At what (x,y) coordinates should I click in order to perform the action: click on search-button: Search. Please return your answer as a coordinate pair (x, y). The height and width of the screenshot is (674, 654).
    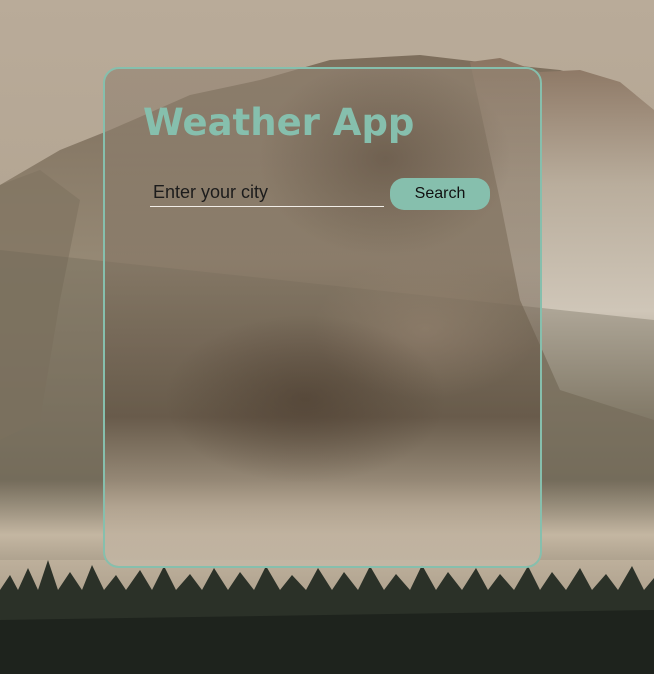
    Looking at the image, I should click on (440, 194).